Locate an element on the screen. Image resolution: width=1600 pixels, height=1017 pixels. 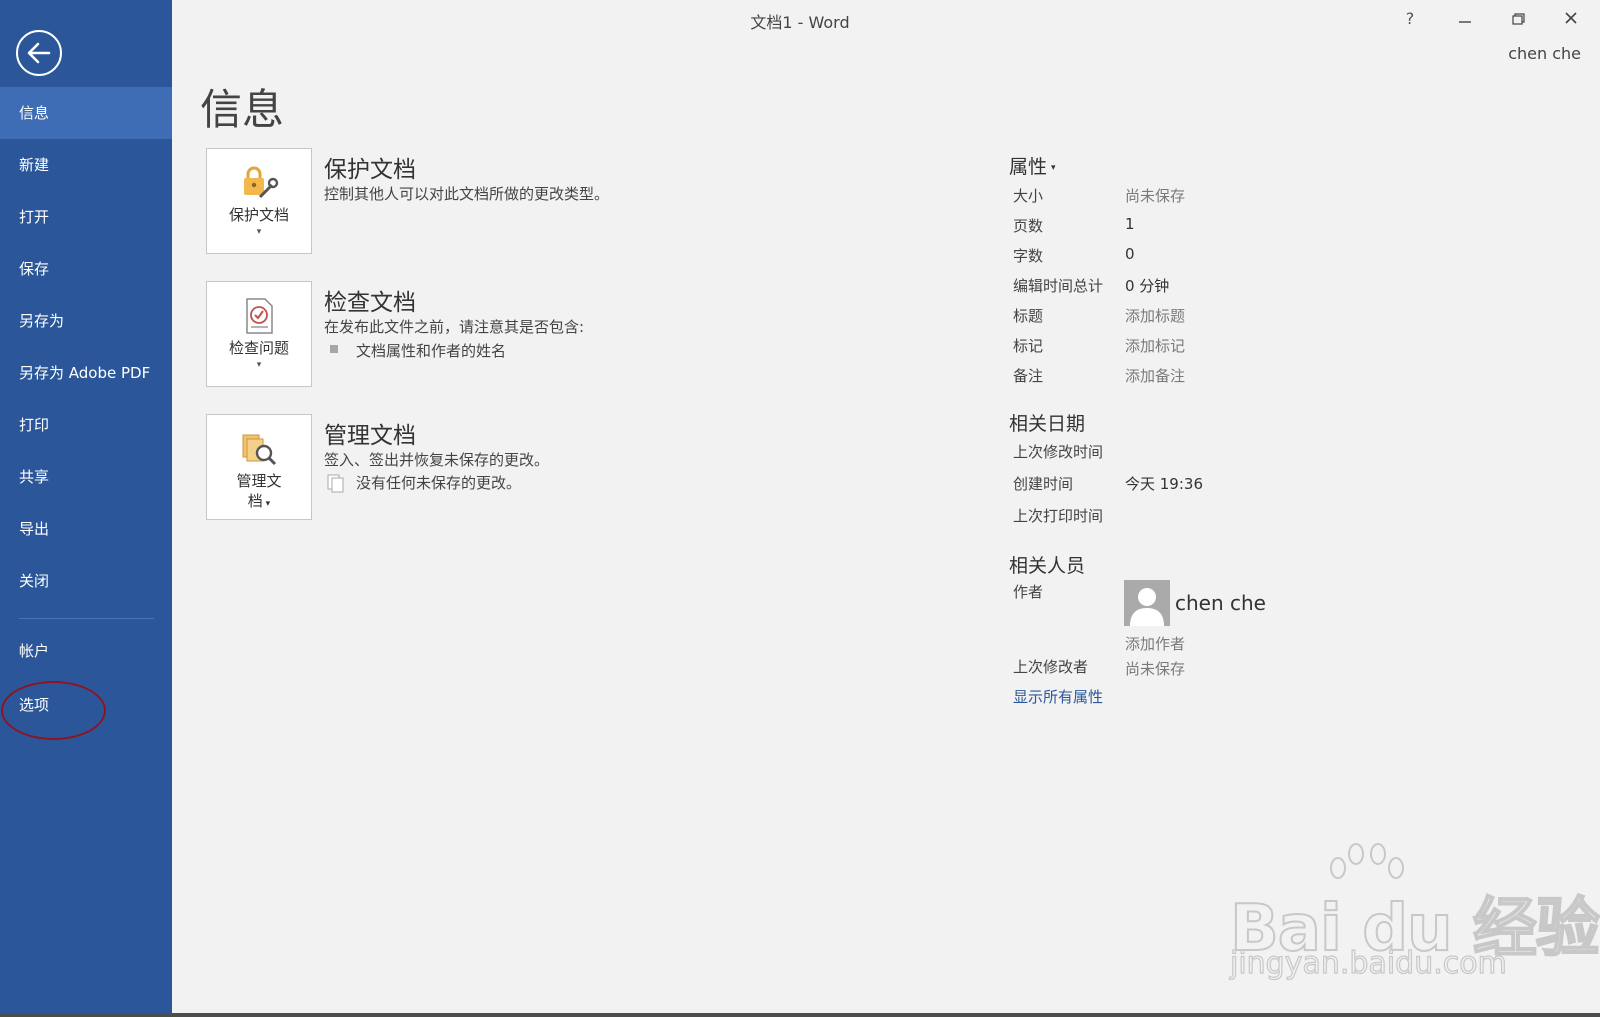
property-value-created: 今天 19:36 is located at coordinates (1164, 484).